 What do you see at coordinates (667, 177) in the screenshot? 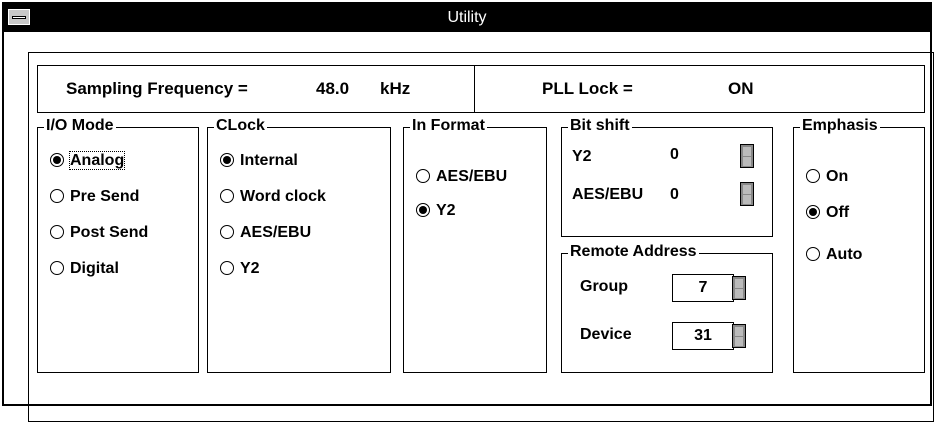
I see `bit-shift-group: Bit shift Y2 0 AES/EBU 0` at bounding box center [667, 177].